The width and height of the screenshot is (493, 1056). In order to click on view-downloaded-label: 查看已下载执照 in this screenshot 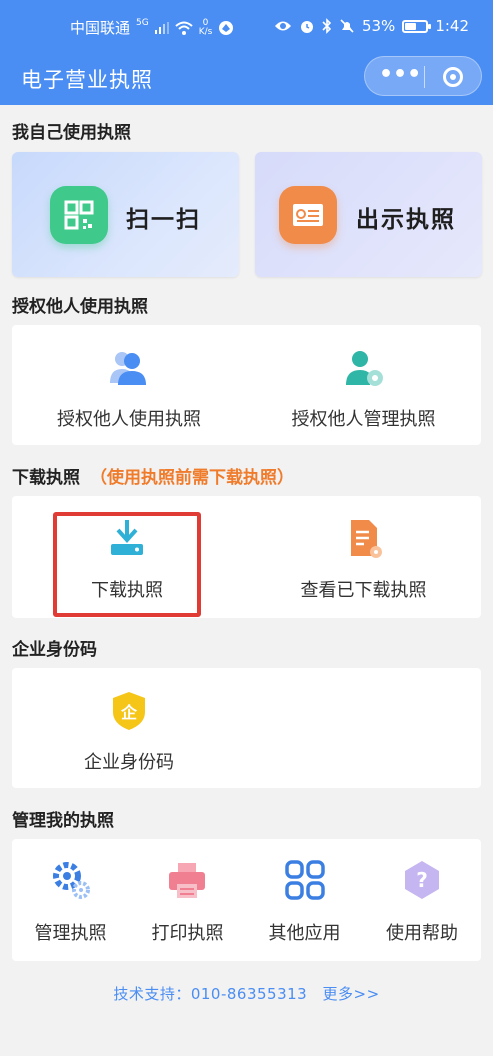, I will do `click(363, 590)`.